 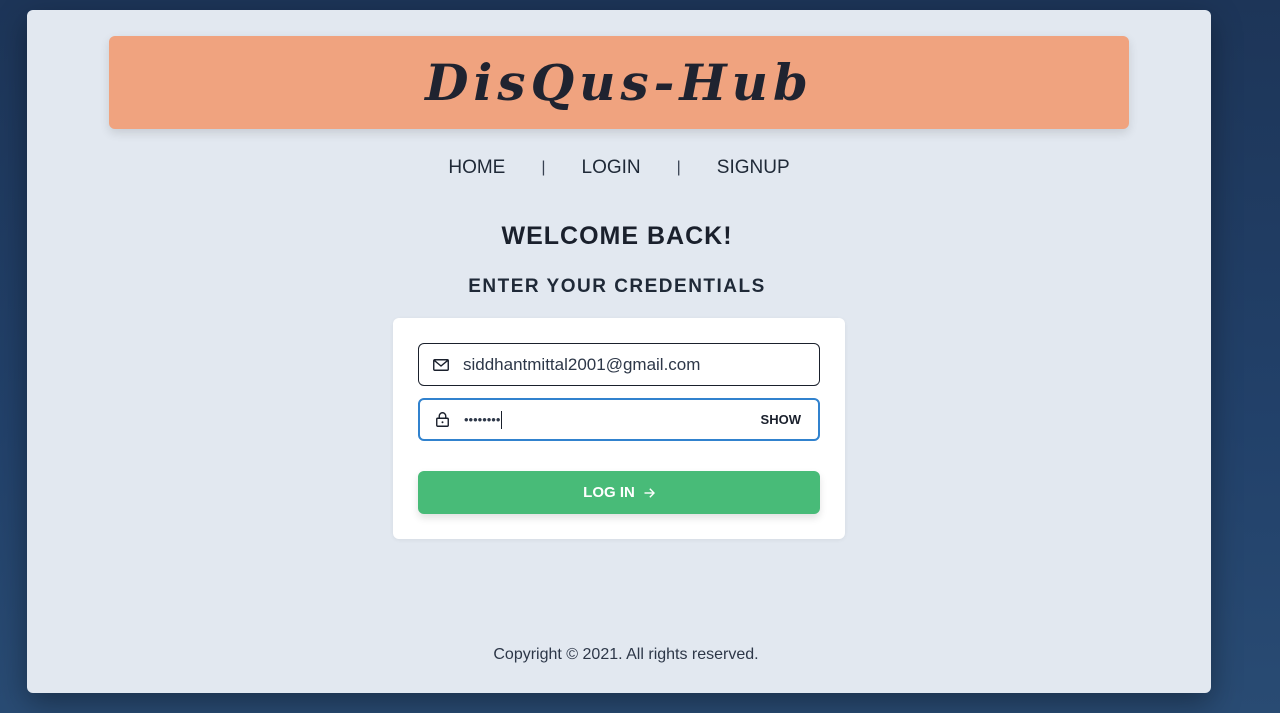 What do you see at coordinates (612, 419) in the screenshot?
I see `password-value: ••••••••` at bounding box center [612, 419].